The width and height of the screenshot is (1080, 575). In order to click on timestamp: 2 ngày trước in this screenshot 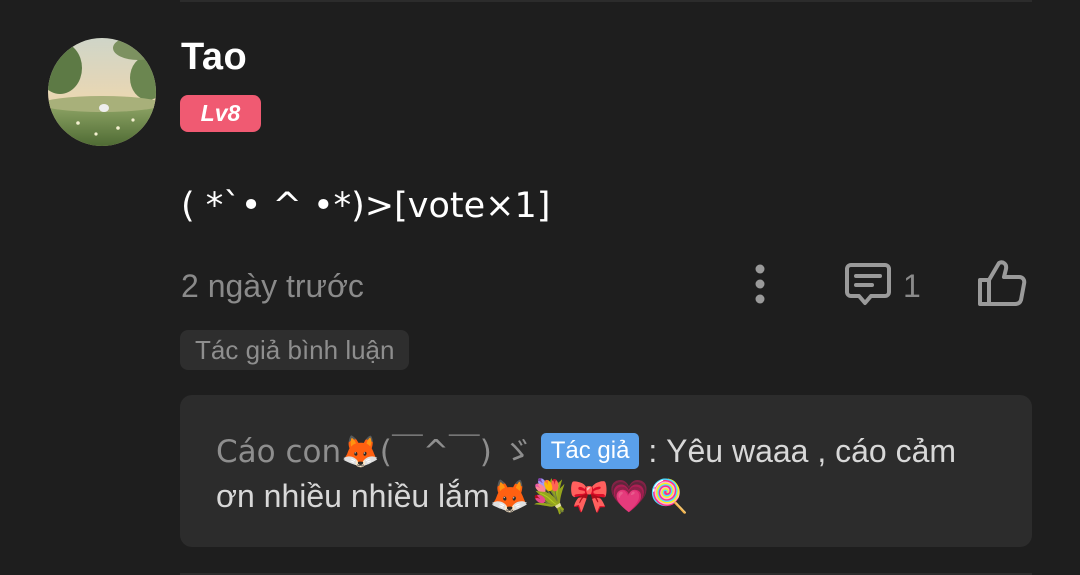, I will do `click(272, 286)`.